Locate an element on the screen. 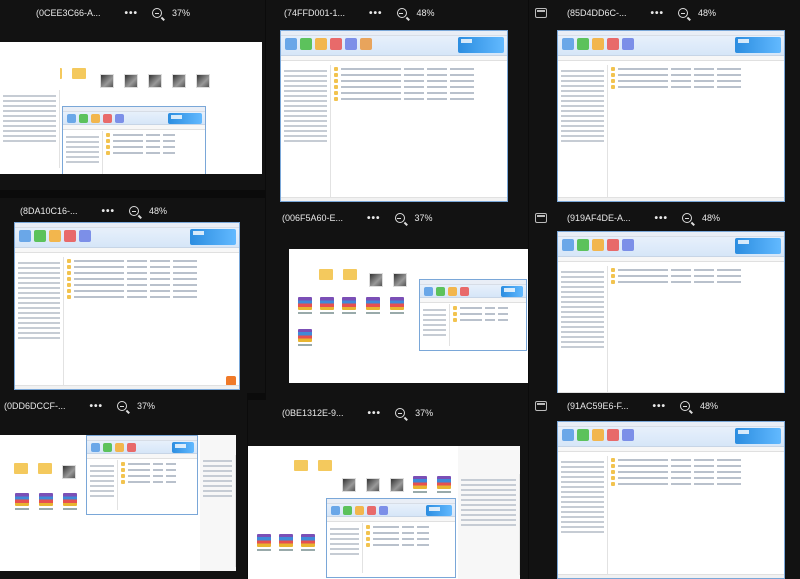 This screenshot has height=579, width=800. tile-1: (0CEE3C66-A... ••• 37% is located at coordinates (132, 95).